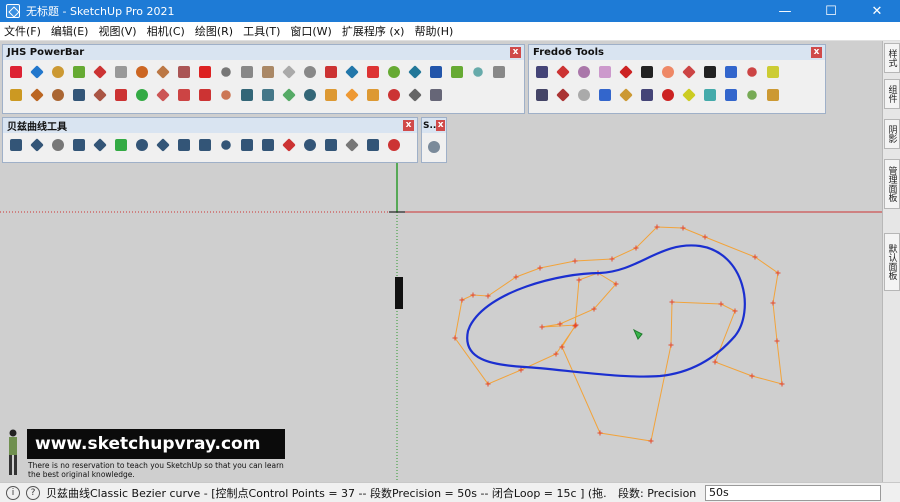  Describe the element at coordinates (23, 31) in the screenshot. I see `menu-file: 文件(F)` at that location.